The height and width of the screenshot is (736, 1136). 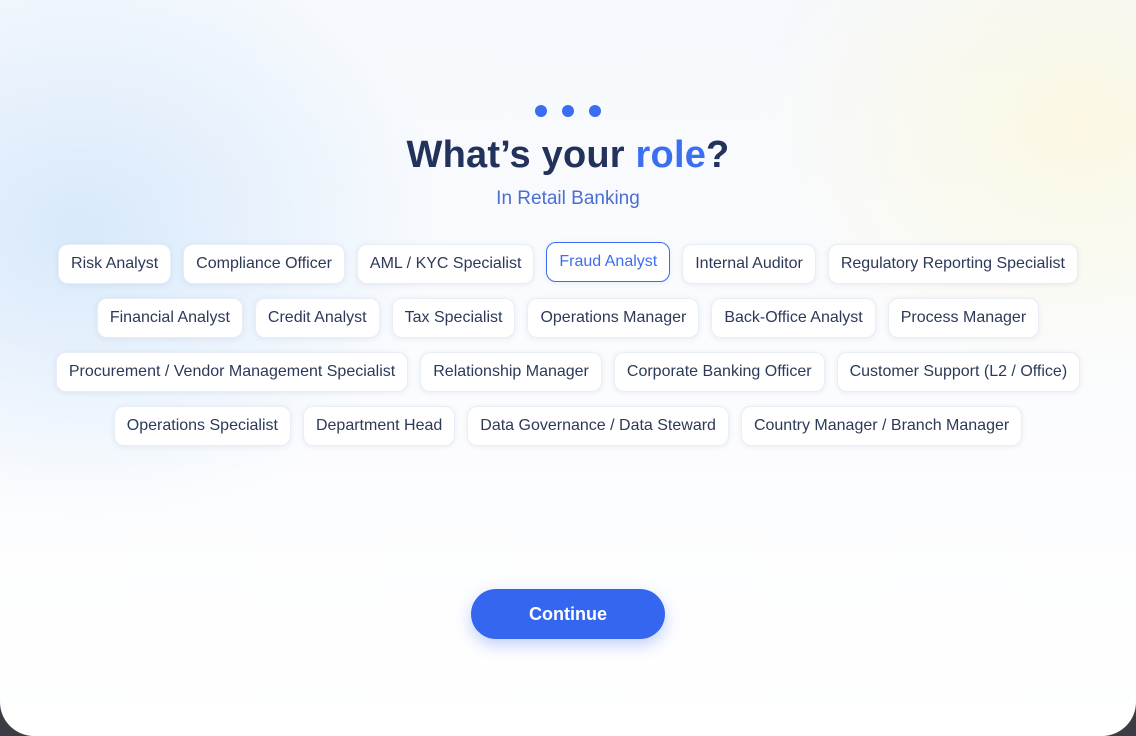 I want to click on page-title: What’s your role?, so click(x=568, y=155).